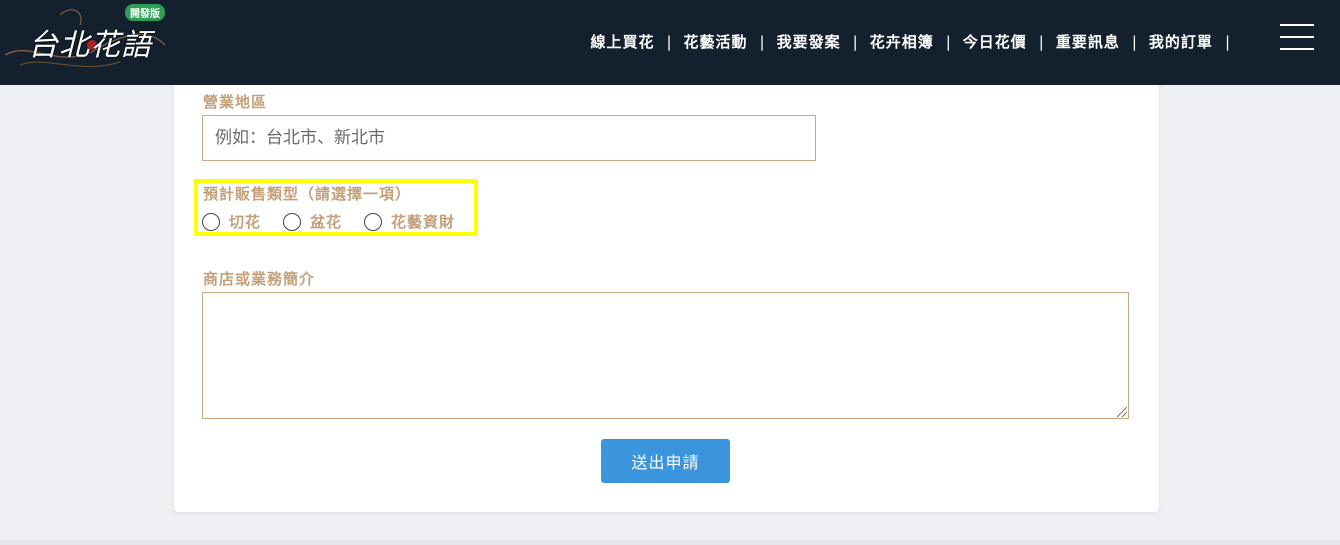 The height and width of the screenshot is (545, 1340). What do you see at coordinates (145, 12) in the screenshot?
I see `dev-badge: 開發版` at bounding box center [145, 12].